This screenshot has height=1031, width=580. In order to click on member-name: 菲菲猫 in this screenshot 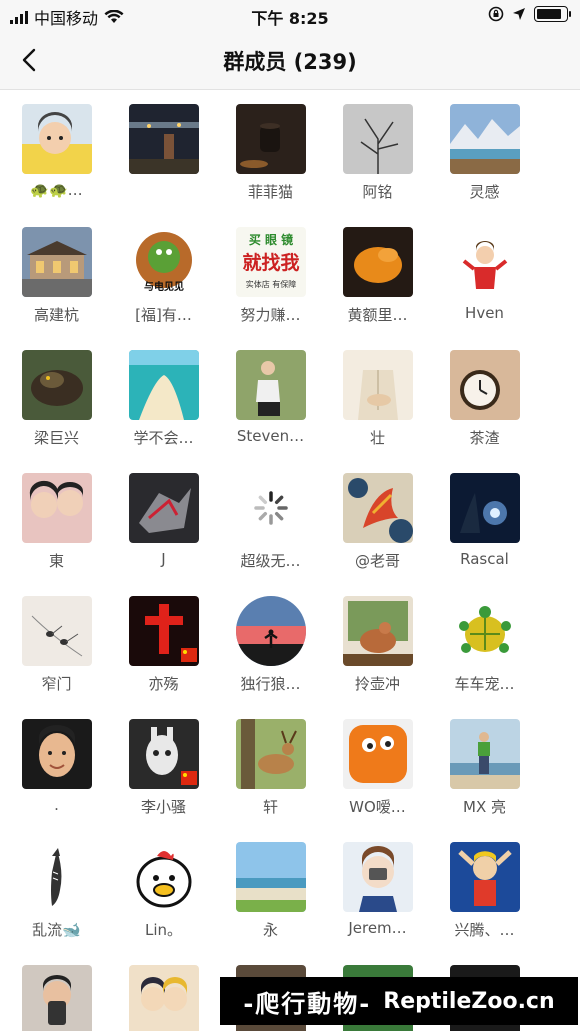, I will do `click(270, 192)`.